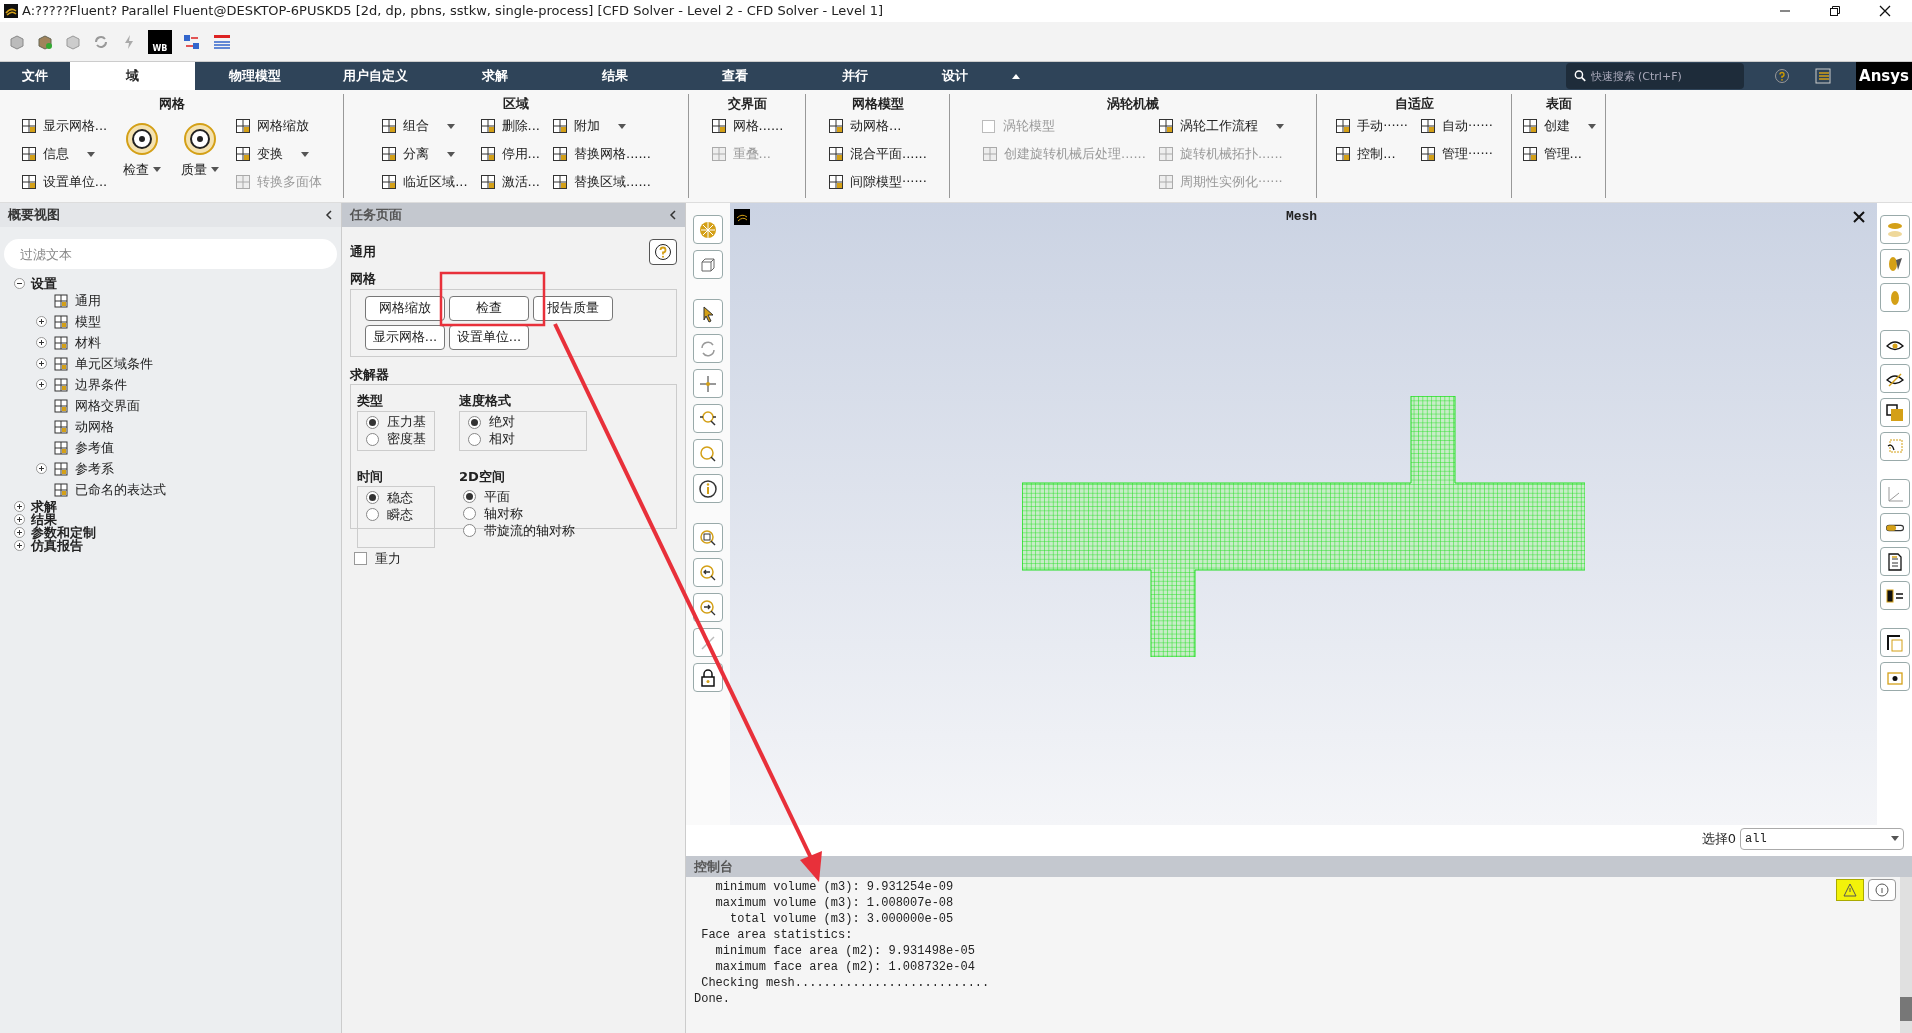 Image resolution: width=1912 pixels, height=1033 pixels. Describe the element at coordinates (279, 154) in the screenshot. I see `ribbon-button: 变换` at that location.